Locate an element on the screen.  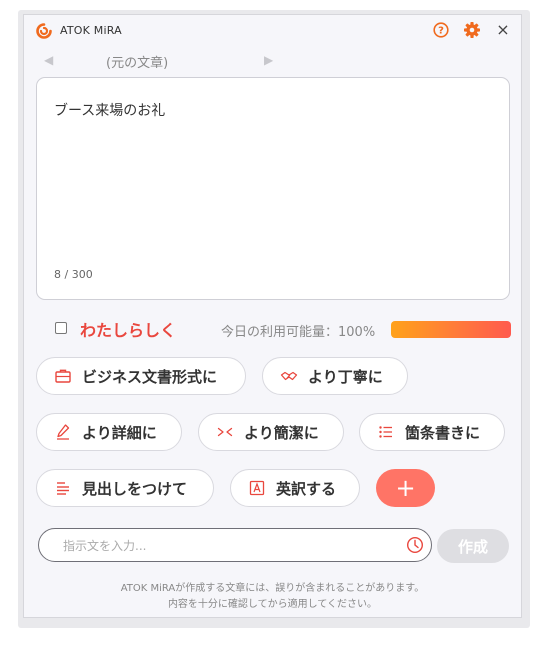
more-concise-label: より簡潔に is located at coordinates (281, 432).